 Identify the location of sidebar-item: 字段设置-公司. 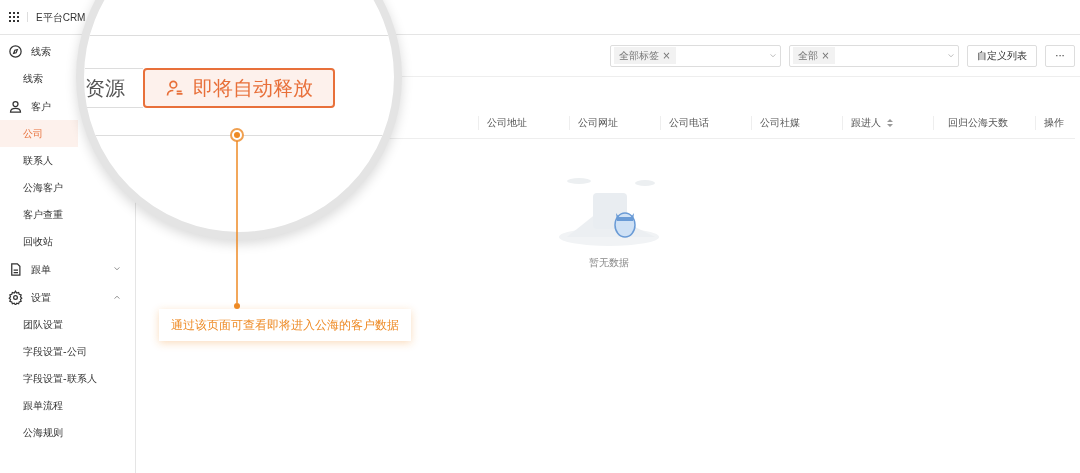
(67, 351).